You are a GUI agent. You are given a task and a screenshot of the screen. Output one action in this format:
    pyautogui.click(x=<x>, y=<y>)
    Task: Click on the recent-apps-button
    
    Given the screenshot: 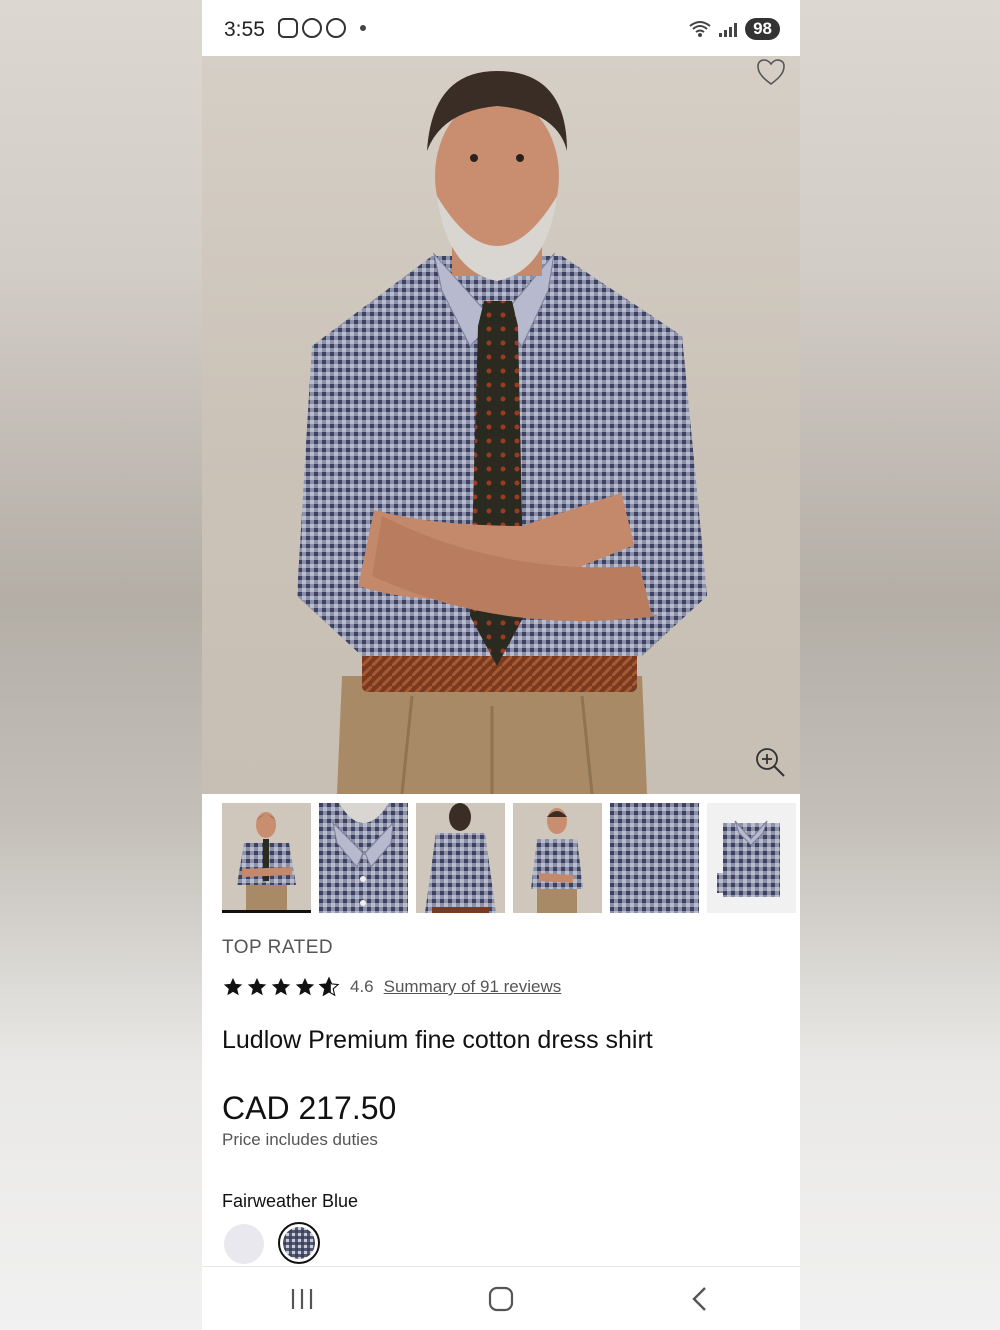 What is the action you would take?
    pyautogui.click(x=302, y=1299)
    